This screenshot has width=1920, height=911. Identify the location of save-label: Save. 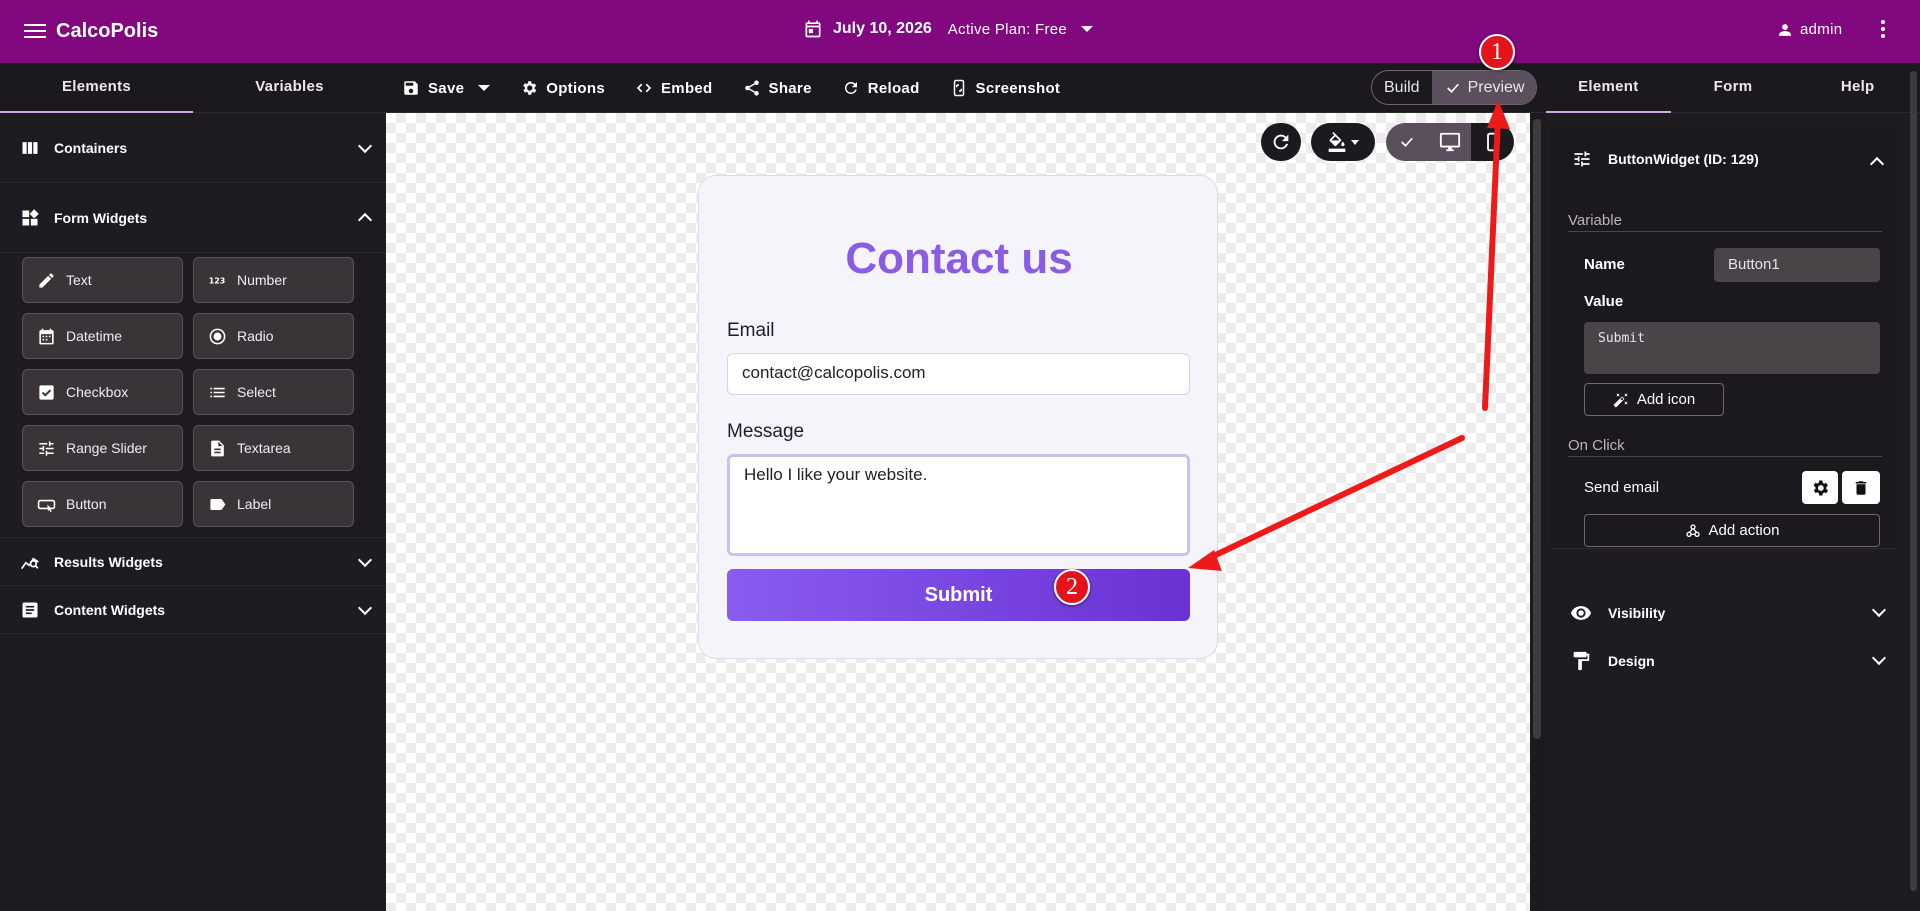
(446, 88).